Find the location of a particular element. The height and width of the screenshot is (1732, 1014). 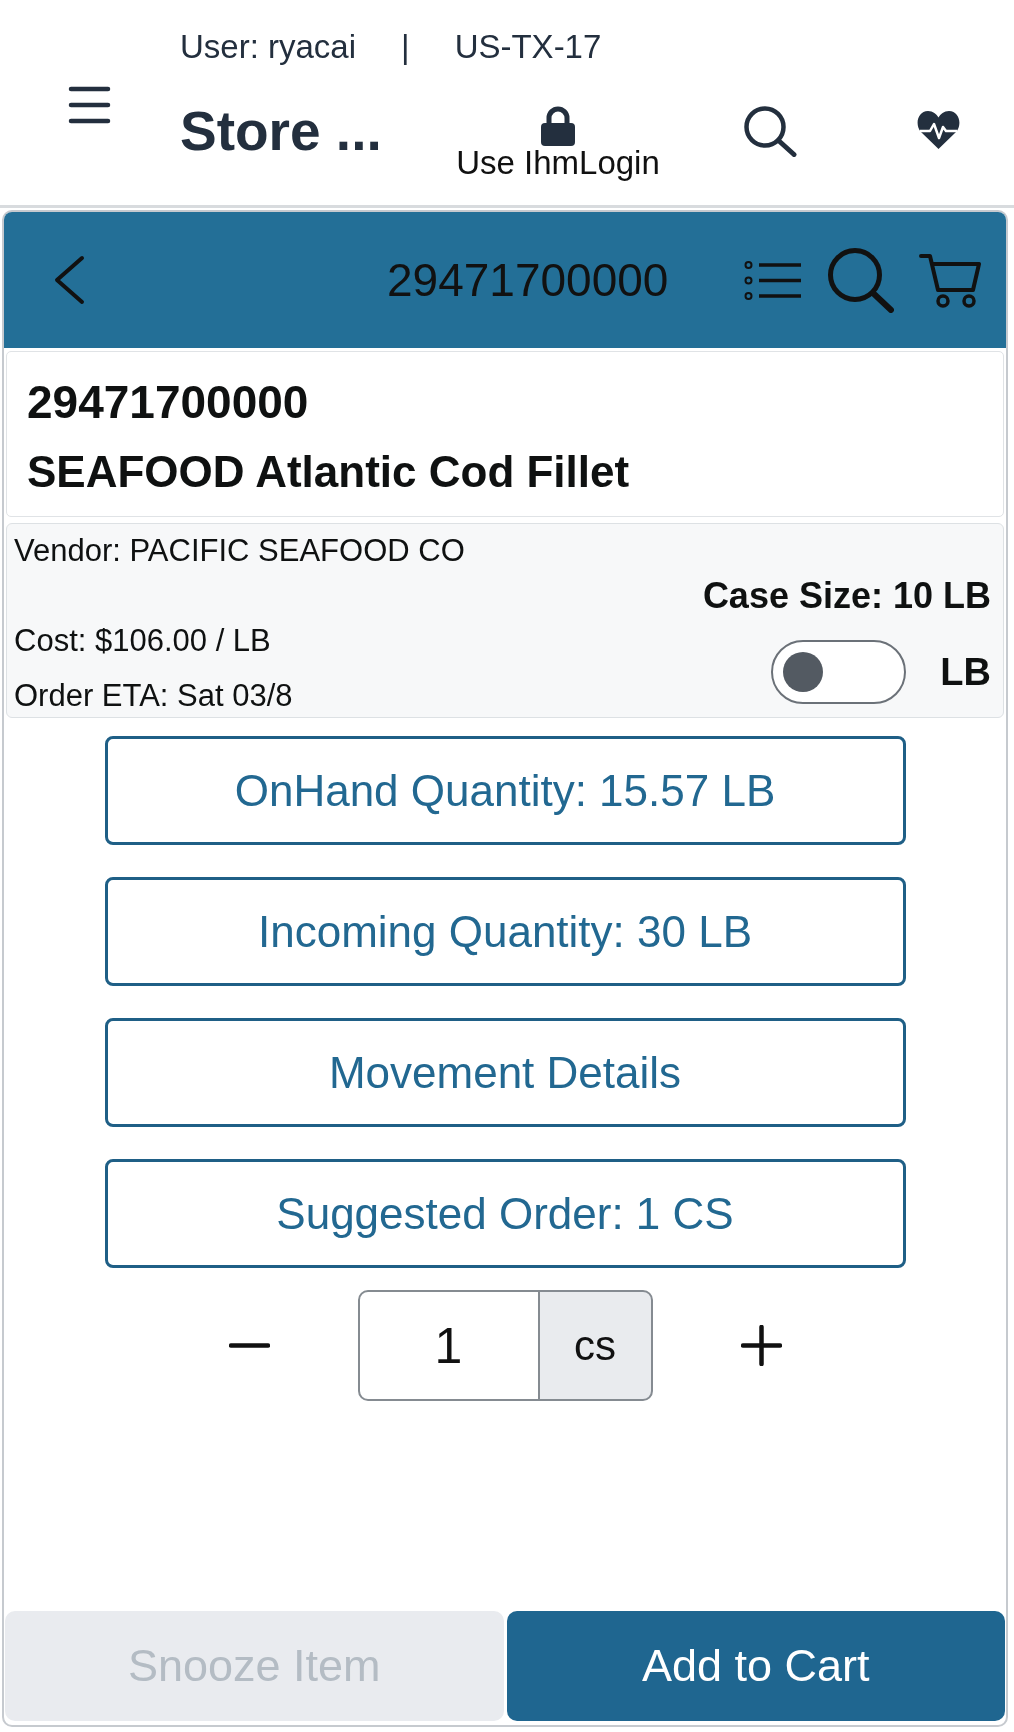

info-button: Suggested Order: 1 CS is located at coordinates (505, 1213).